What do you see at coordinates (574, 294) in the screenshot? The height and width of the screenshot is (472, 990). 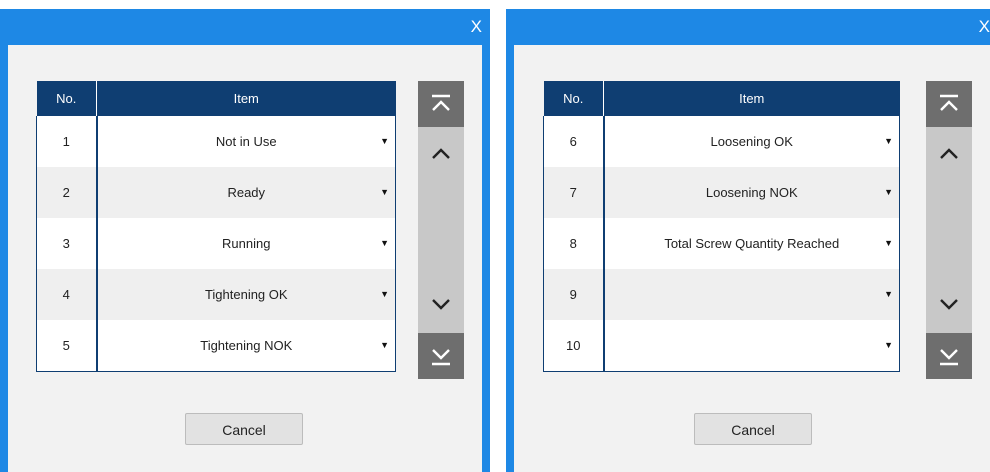 I see `row-number: 9` at bounding box center [574, 294].